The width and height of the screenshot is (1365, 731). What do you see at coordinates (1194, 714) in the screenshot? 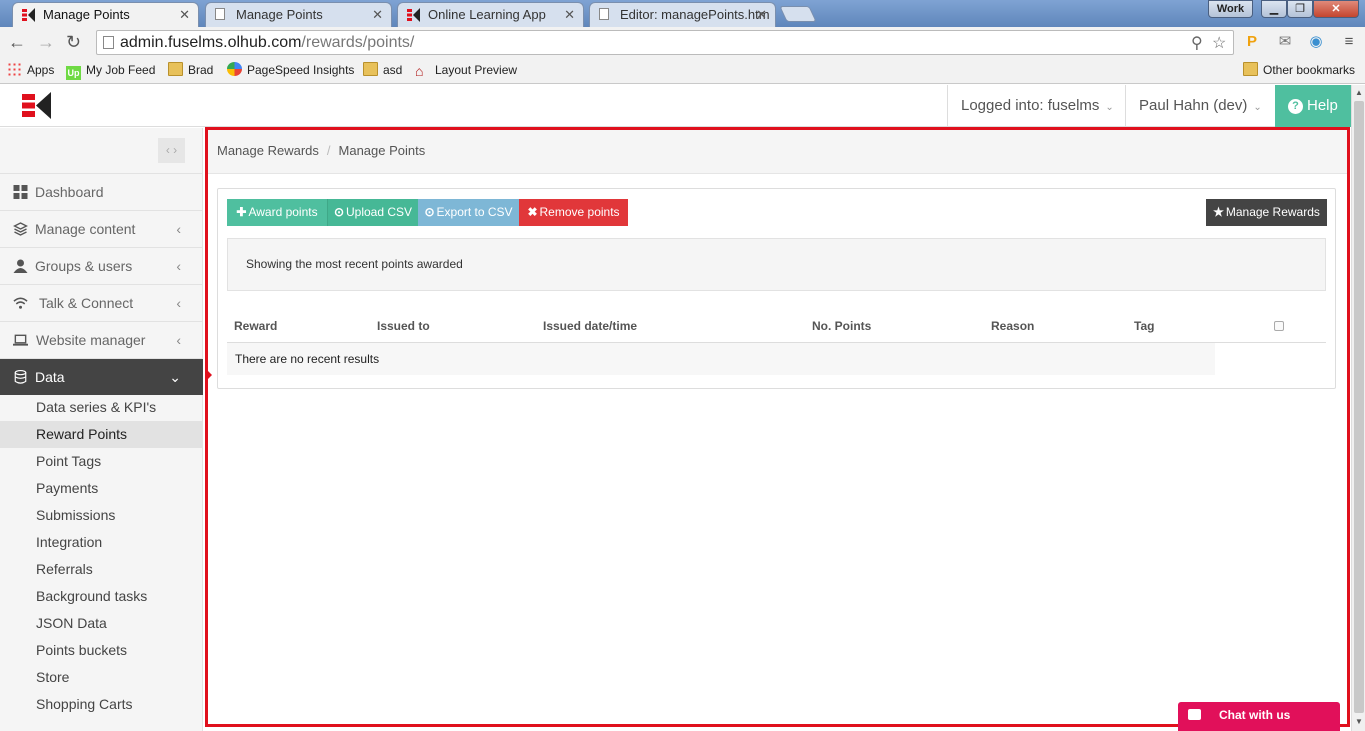
I see `chat-bubble-icon` at bounding box center [1194, 714].